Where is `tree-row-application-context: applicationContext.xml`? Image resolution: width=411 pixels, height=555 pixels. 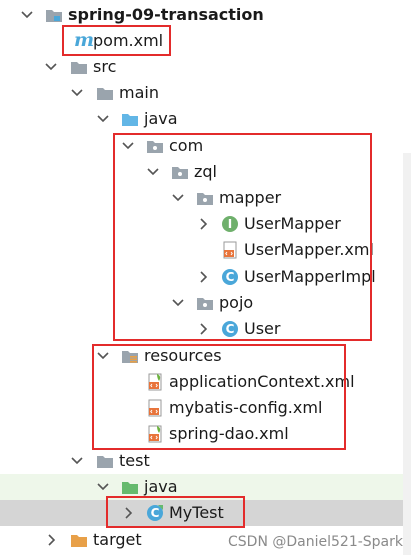 tree-row-application-context: applicationContext.xml is located at coordinates (205, 382).